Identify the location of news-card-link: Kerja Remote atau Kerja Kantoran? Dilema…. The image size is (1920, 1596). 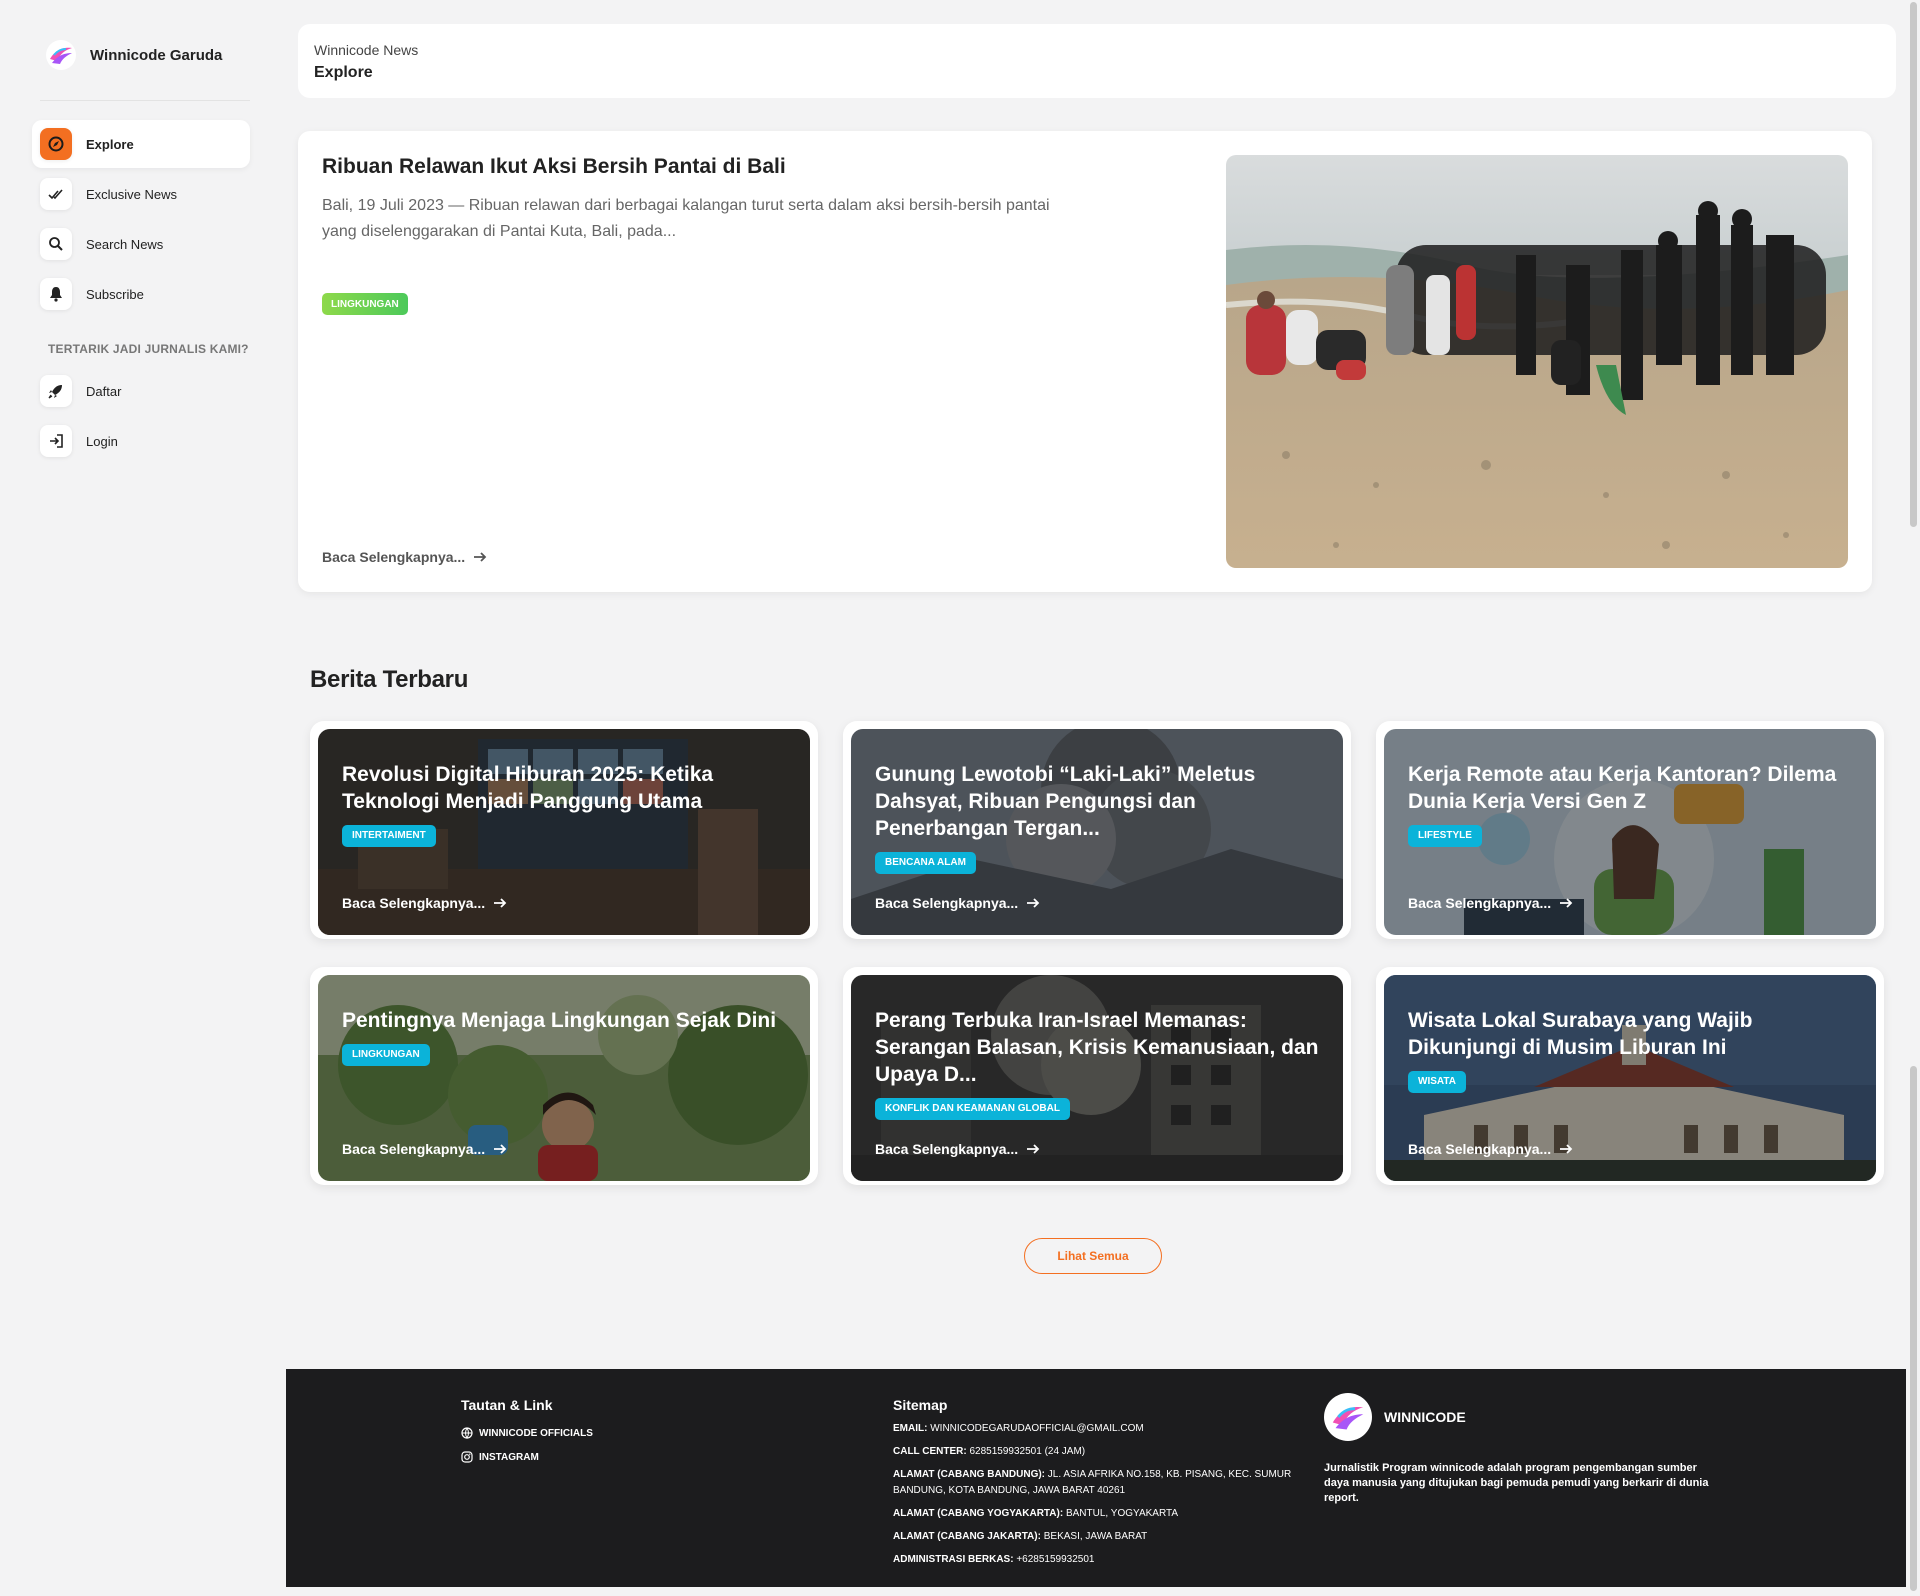
(1630, 832).